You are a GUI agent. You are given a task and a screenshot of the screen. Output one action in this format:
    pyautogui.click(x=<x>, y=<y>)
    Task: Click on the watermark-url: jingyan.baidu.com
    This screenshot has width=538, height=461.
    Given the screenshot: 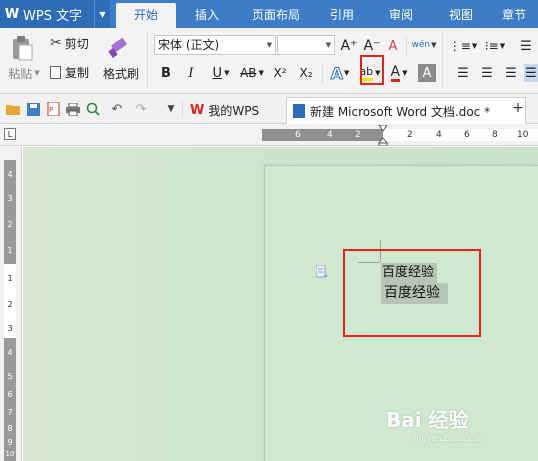 What is the action you would take?
    pyautogui.click(x=449, y=438)
    